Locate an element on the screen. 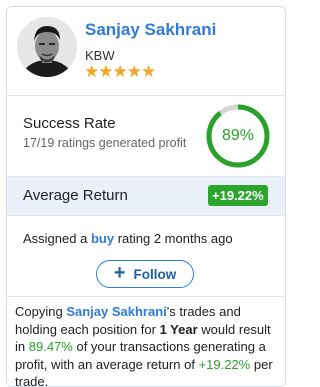  assigned-rating-text: Assigned a buy rating 2 months ago is located at coordinates (128, 238).